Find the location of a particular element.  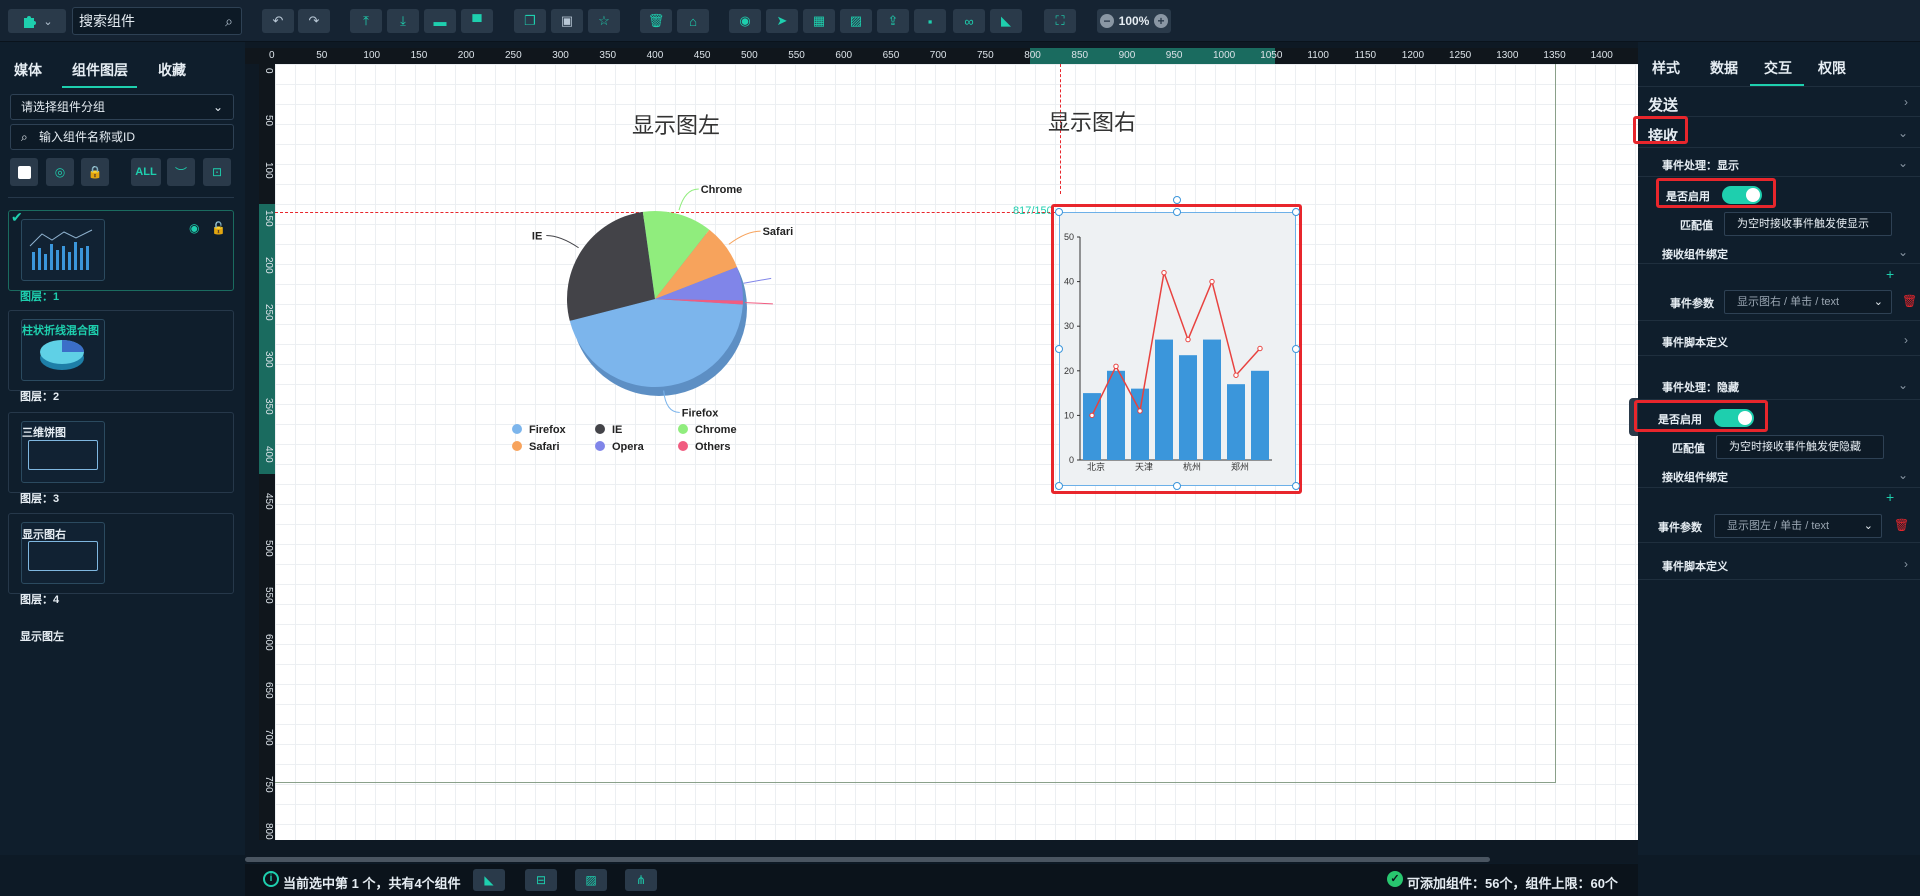

redo-button: ↷ is located at coordinates (314, 21).